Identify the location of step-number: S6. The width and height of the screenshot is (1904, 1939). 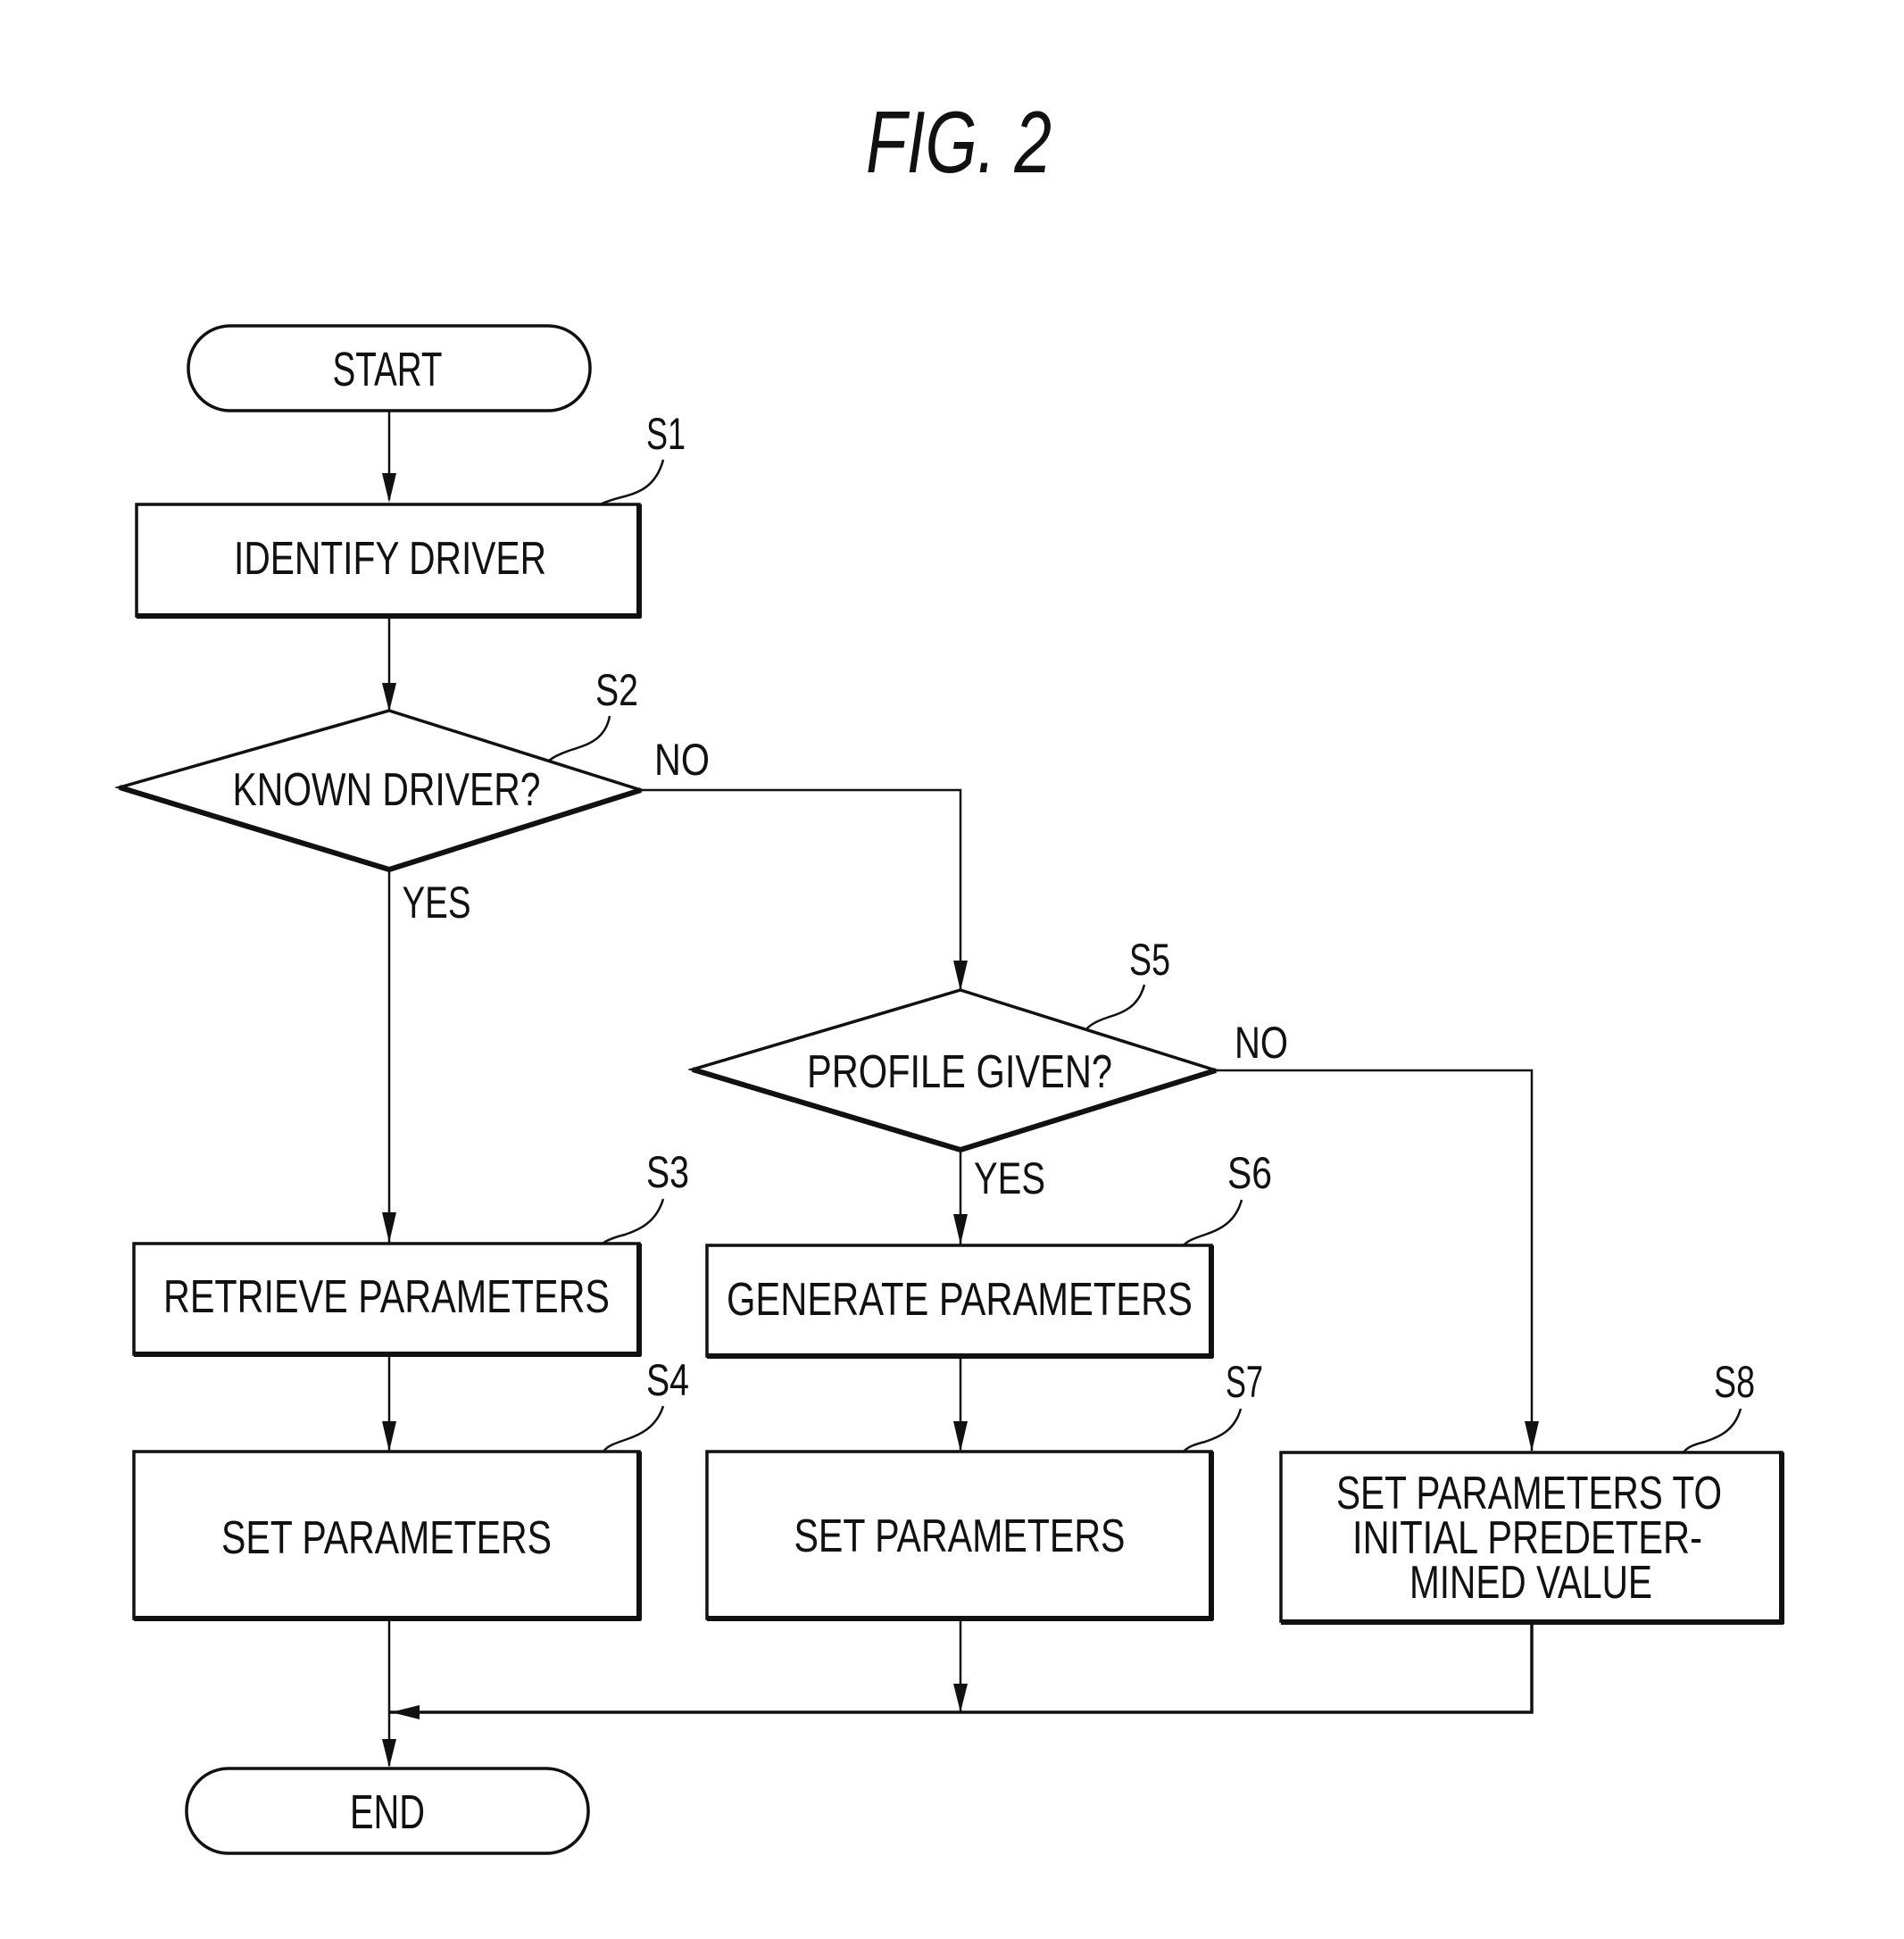
(1249, 1173).